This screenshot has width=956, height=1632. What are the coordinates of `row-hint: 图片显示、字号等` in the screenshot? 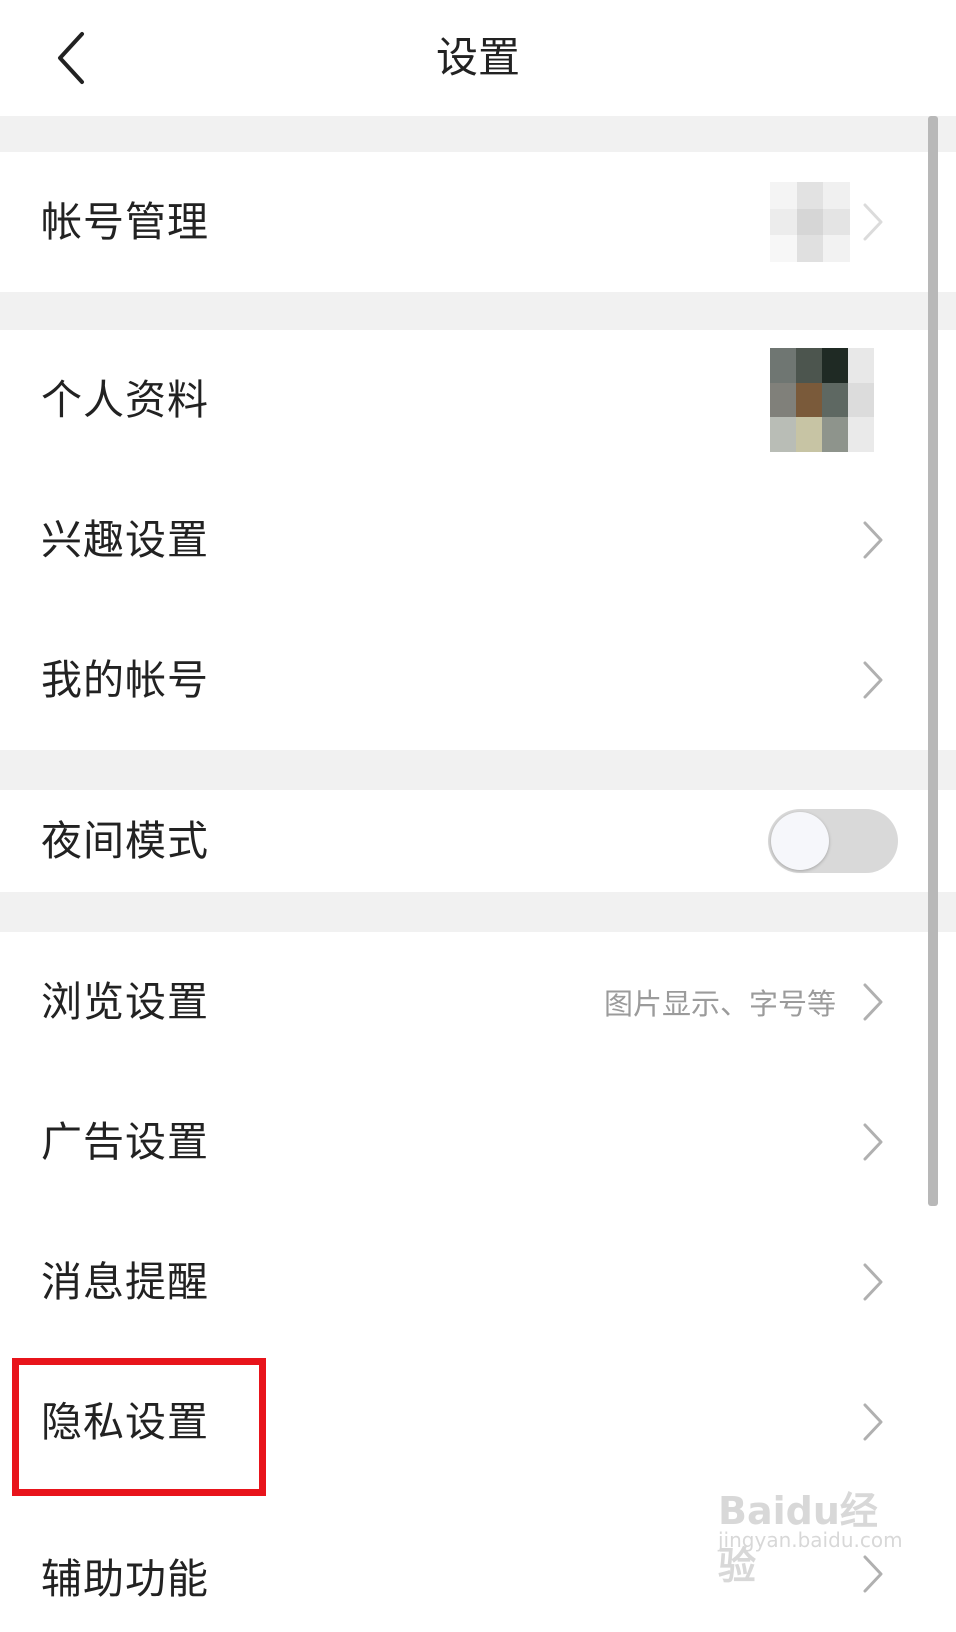 It's located at (719, 1004).